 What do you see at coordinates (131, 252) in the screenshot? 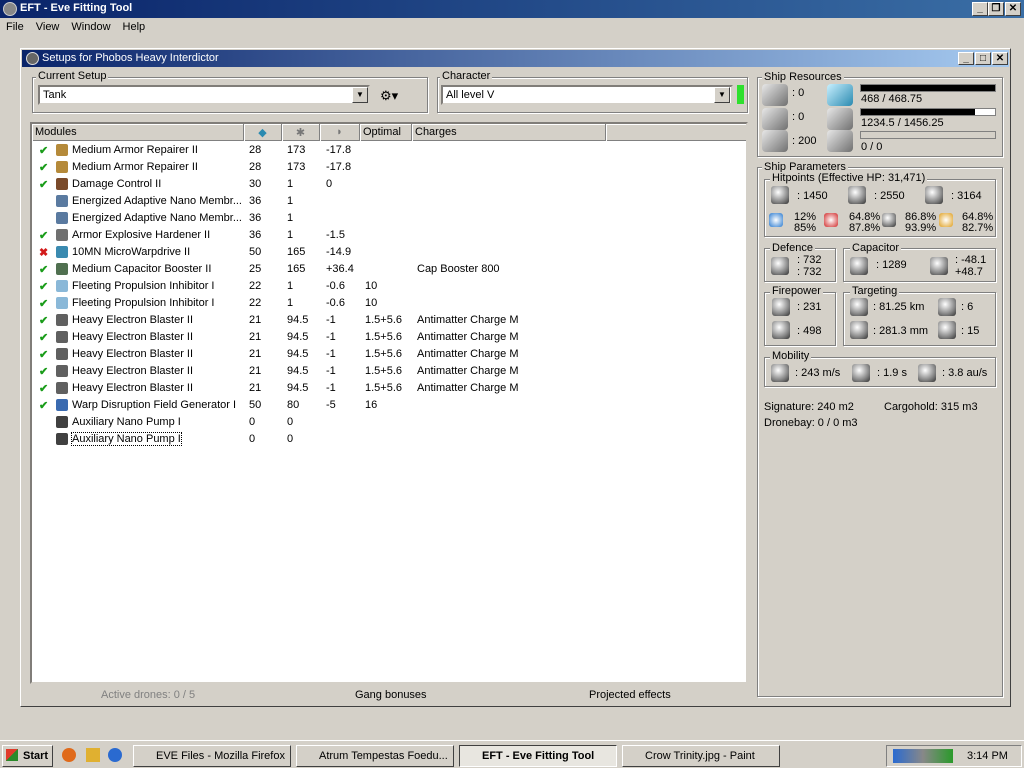
I see `module-name: 10MN MicroWarpdrive II` at bounding box center [131, 252].